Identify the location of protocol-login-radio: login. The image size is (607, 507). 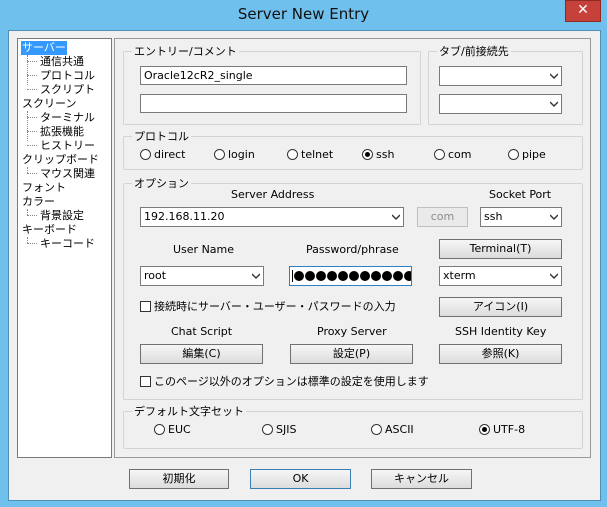
(234, 155).